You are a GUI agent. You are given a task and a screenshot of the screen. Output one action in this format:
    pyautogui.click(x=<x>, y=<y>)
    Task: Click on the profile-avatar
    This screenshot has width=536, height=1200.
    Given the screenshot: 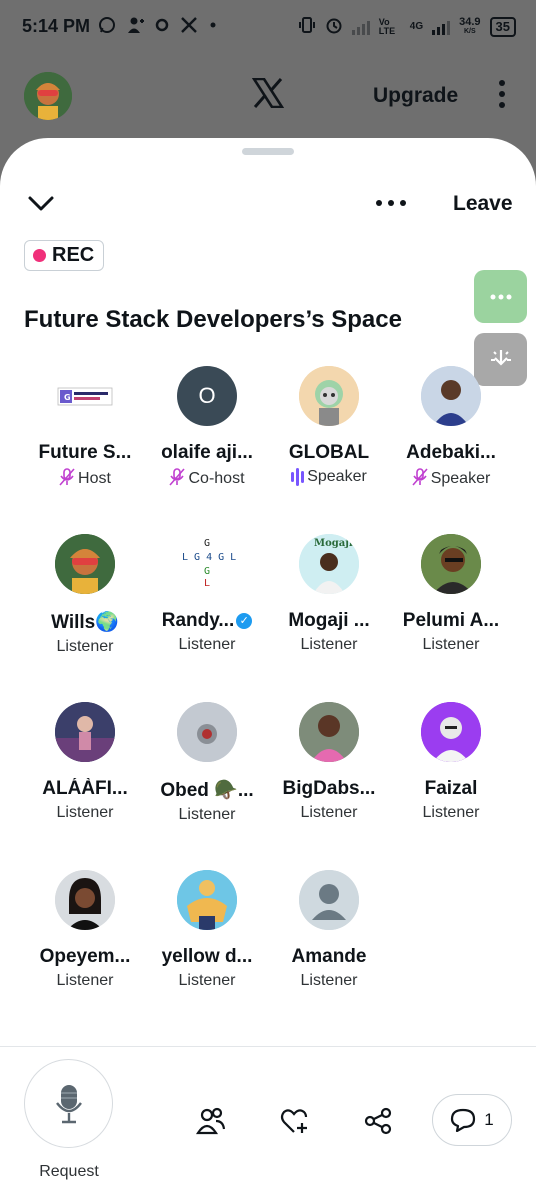 What is the action you would take?
    pyautogui.click(x=48, y=96)
    